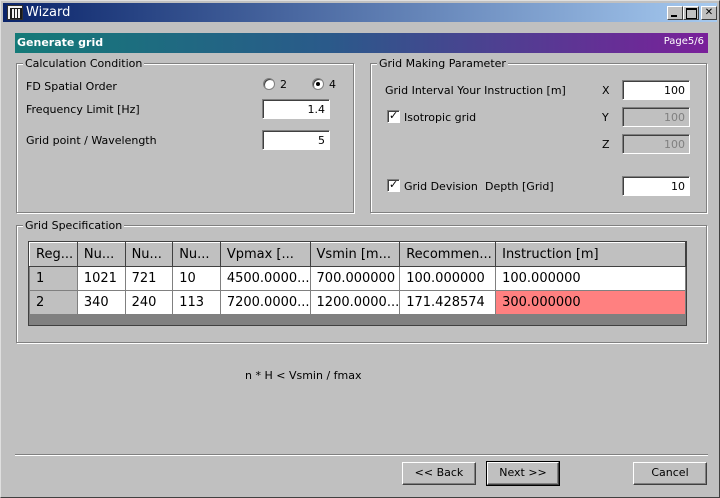 This screenshot has width=720, height=498. What do you see at coordinates (683, 41) in the screenshot?
I see `page-indicator: Page5/6` at bounding box center [683, 41].